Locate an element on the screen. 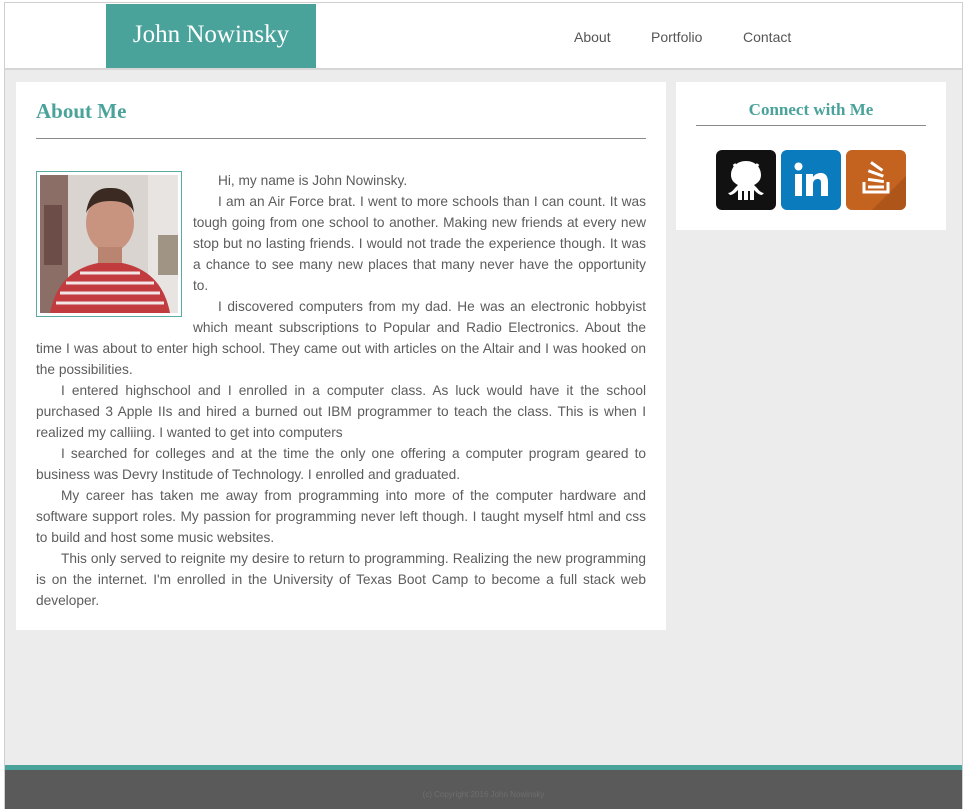 The image size is (975, 809). stackoverflow-link is located at coordinates (876, 180).